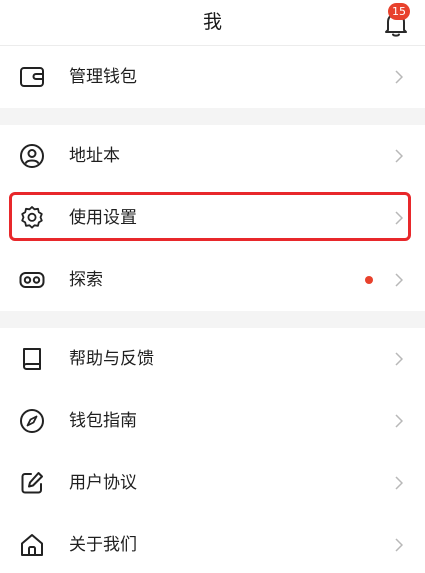 This screenshot has height=573, width=425. I want to click on page-title: 我, so click(212, 22).